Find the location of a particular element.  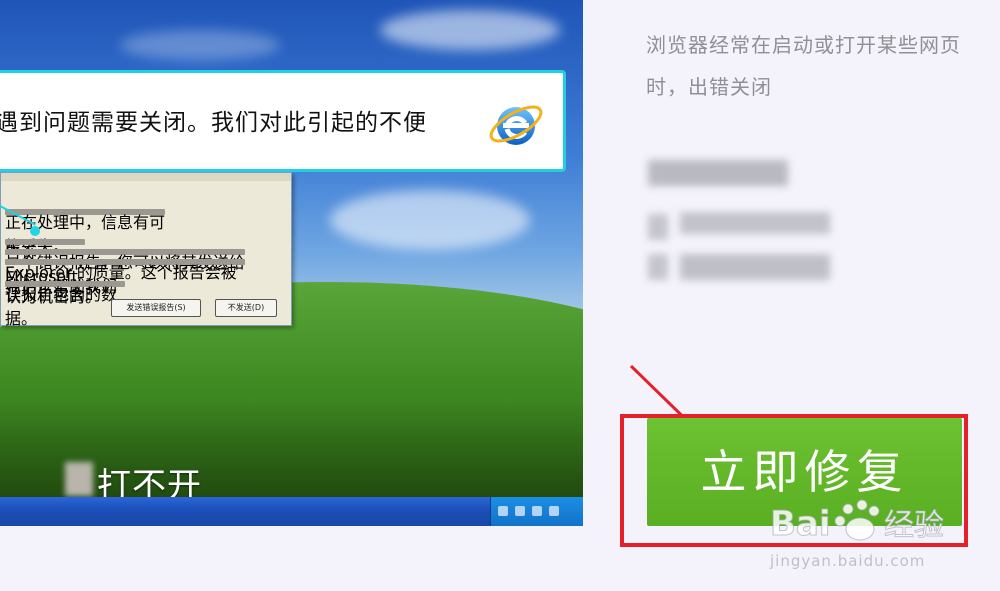

internet-explorer-icon is located at coordinates (516, 125).